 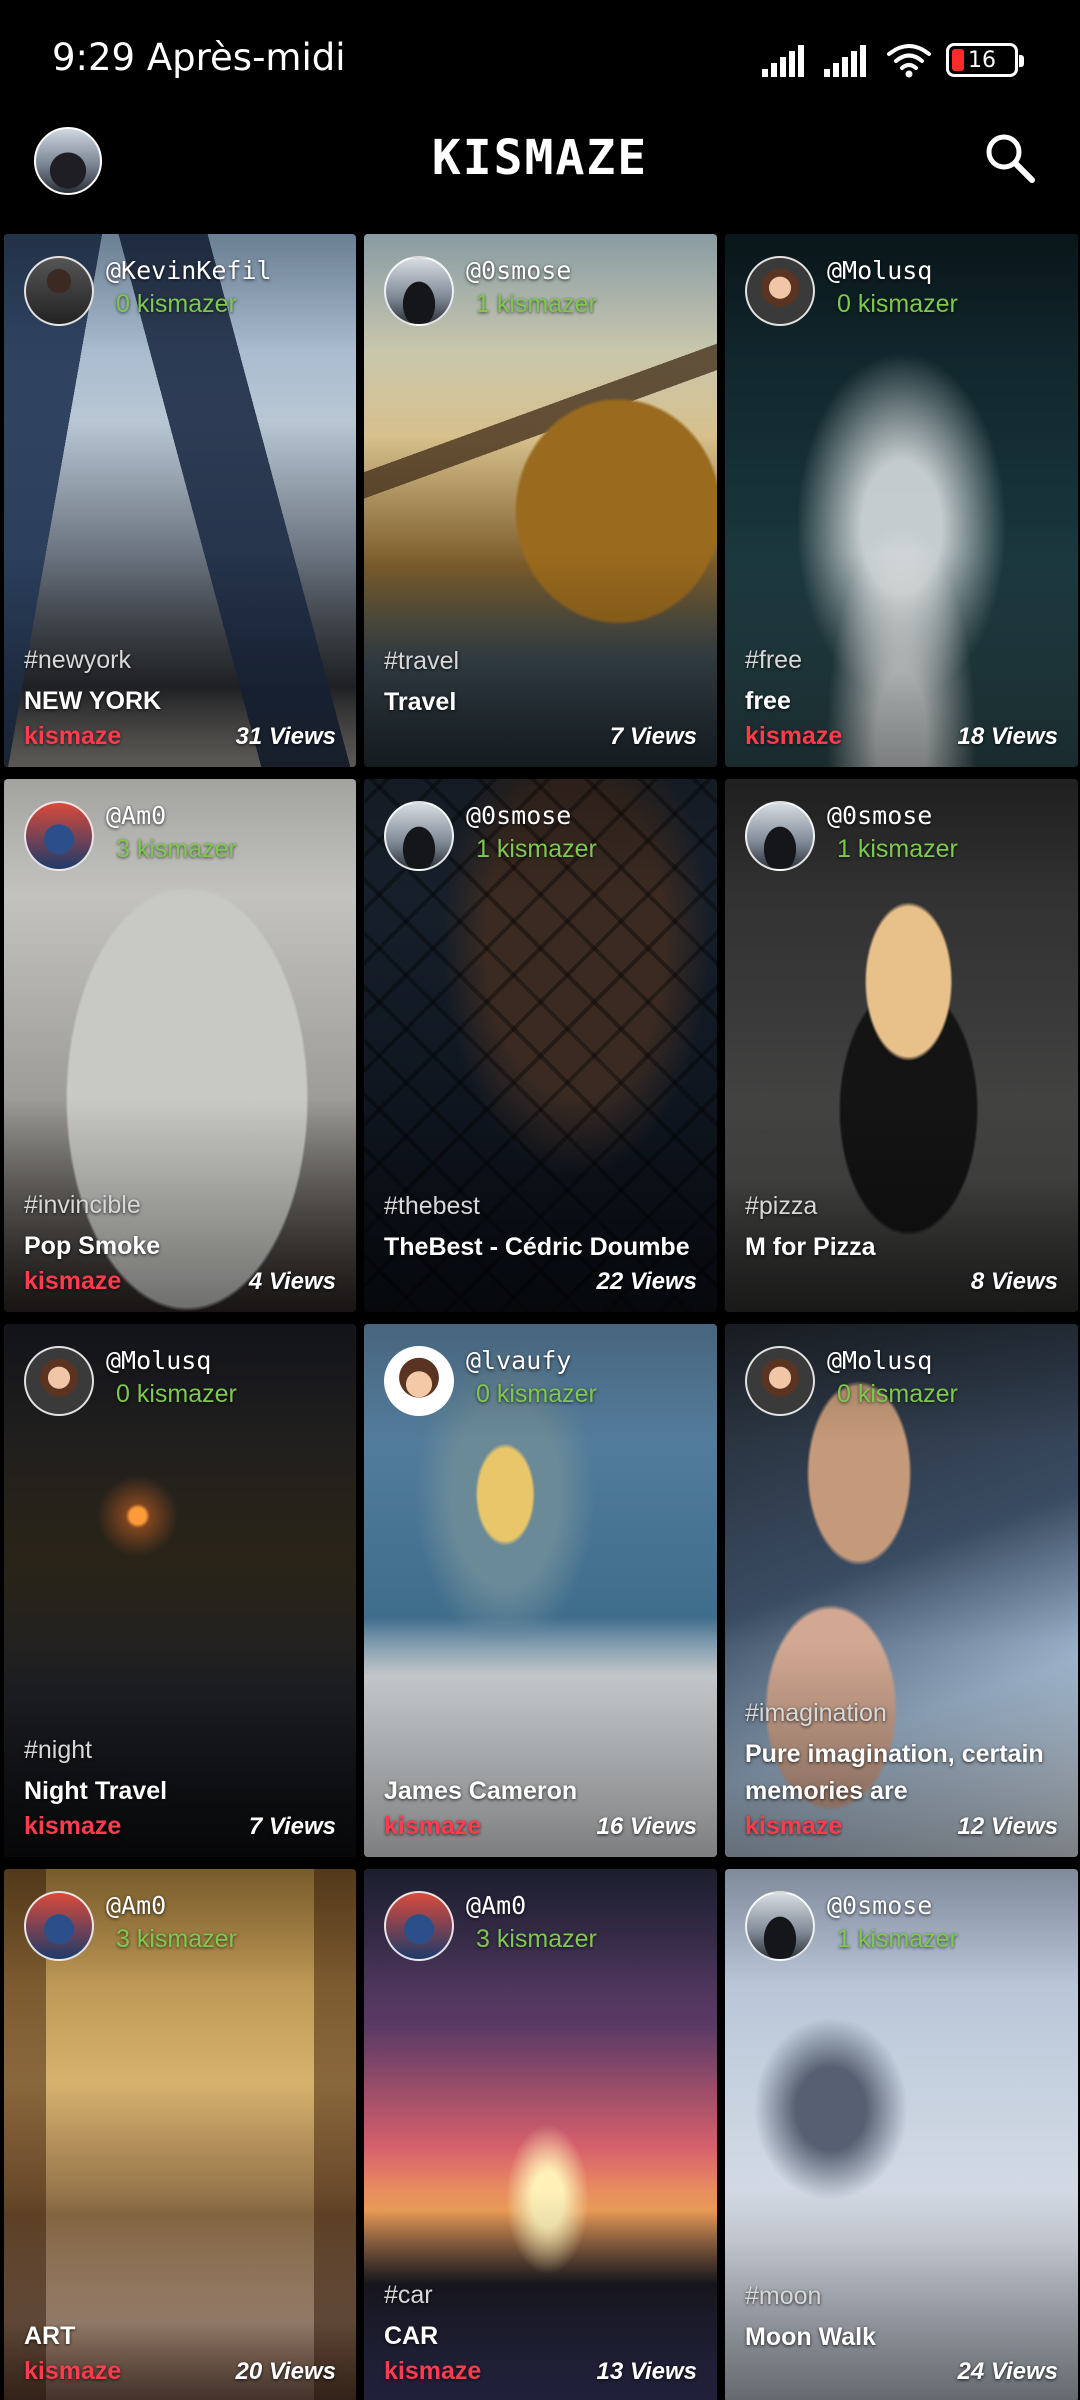 I want to click on card-info: #car CAR kismaze 13 Views, so click(x=540, y=2333).